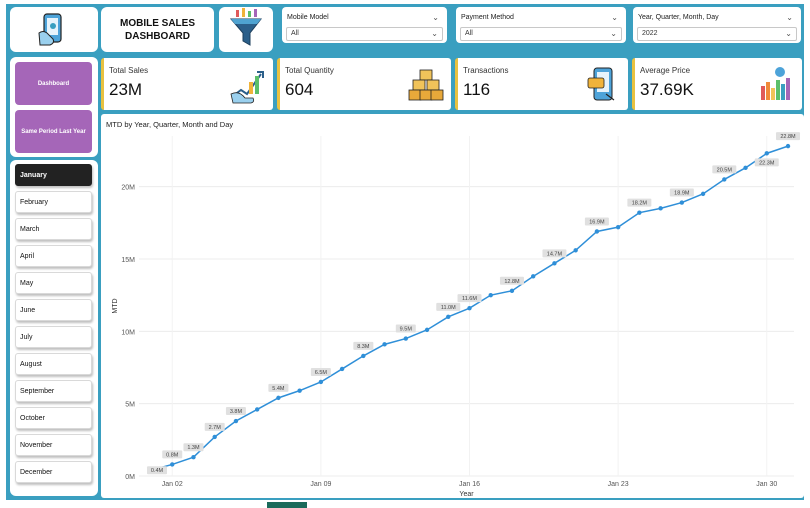 The image size is (810, 508). I want to click on y-tick-label: 5M, so click(130, 405).